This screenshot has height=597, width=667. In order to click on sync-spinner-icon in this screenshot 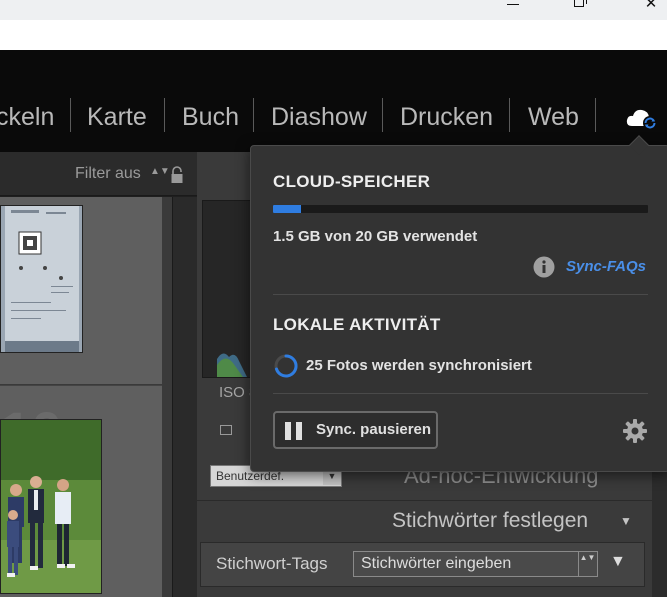, I will do `click(286, 366)`.